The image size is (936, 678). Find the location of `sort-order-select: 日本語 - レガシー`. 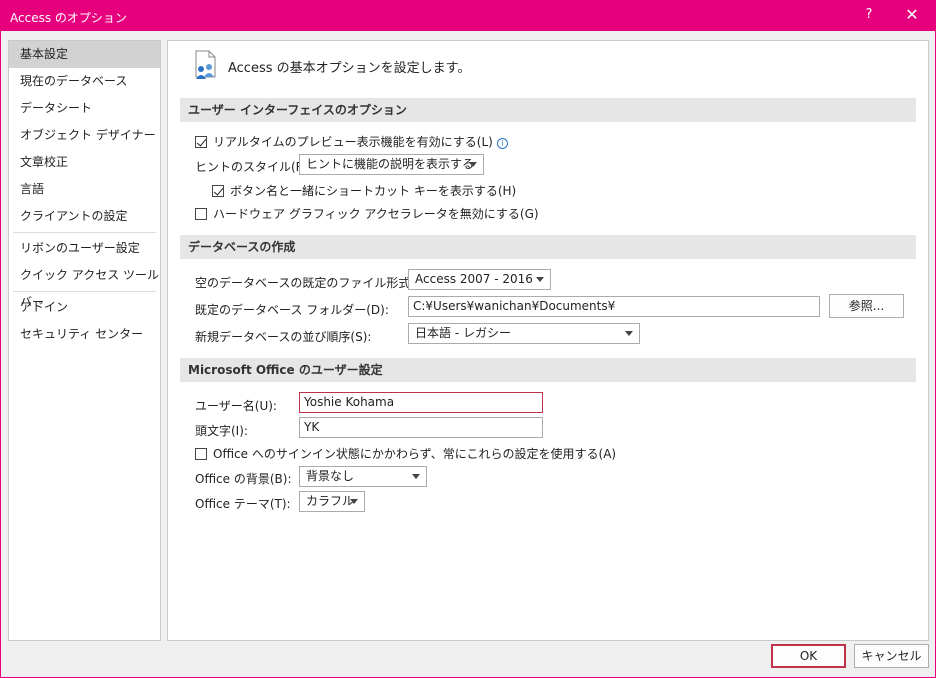

sort-order-select: 日本語 - レガシー is located at coordinates (524, 333).